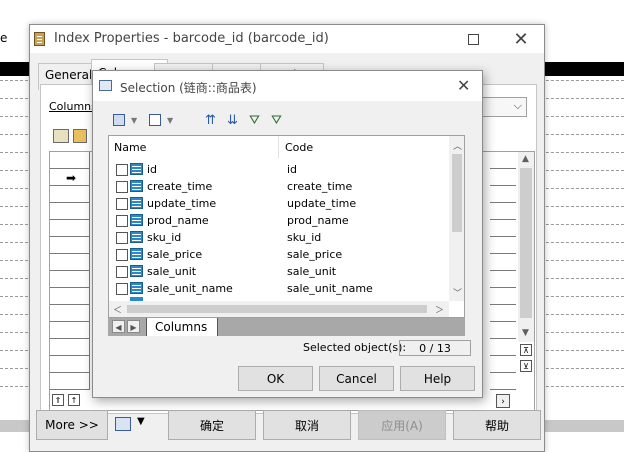  I want to click on list-vertical-scrollbar: ︿ ﹀, so click(456, 218).